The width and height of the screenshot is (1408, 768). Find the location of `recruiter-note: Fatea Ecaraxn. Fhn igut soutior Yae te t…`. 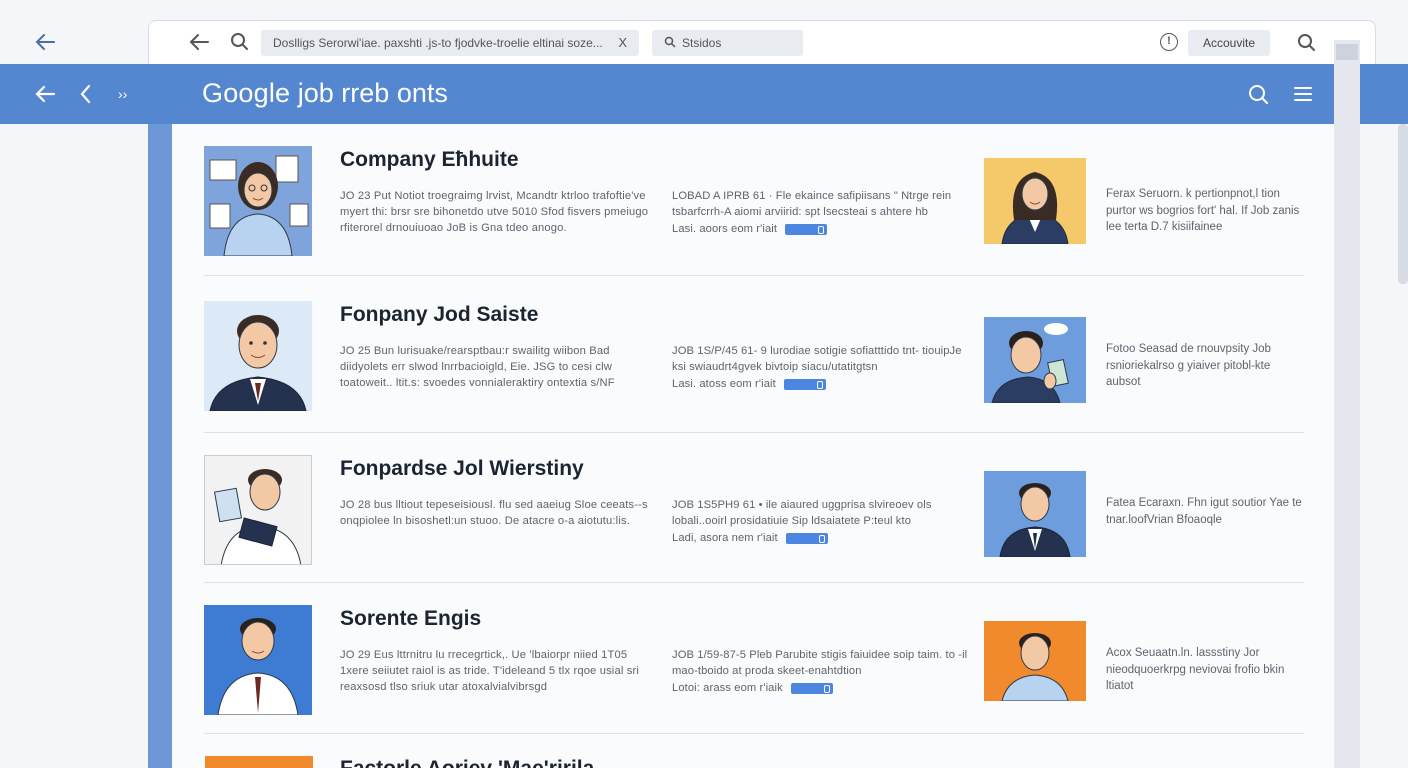

recruiter-note: Fatea Ecaraxn. Fhn igut soutior Yae te t… is located at coordinates (1204, 511).